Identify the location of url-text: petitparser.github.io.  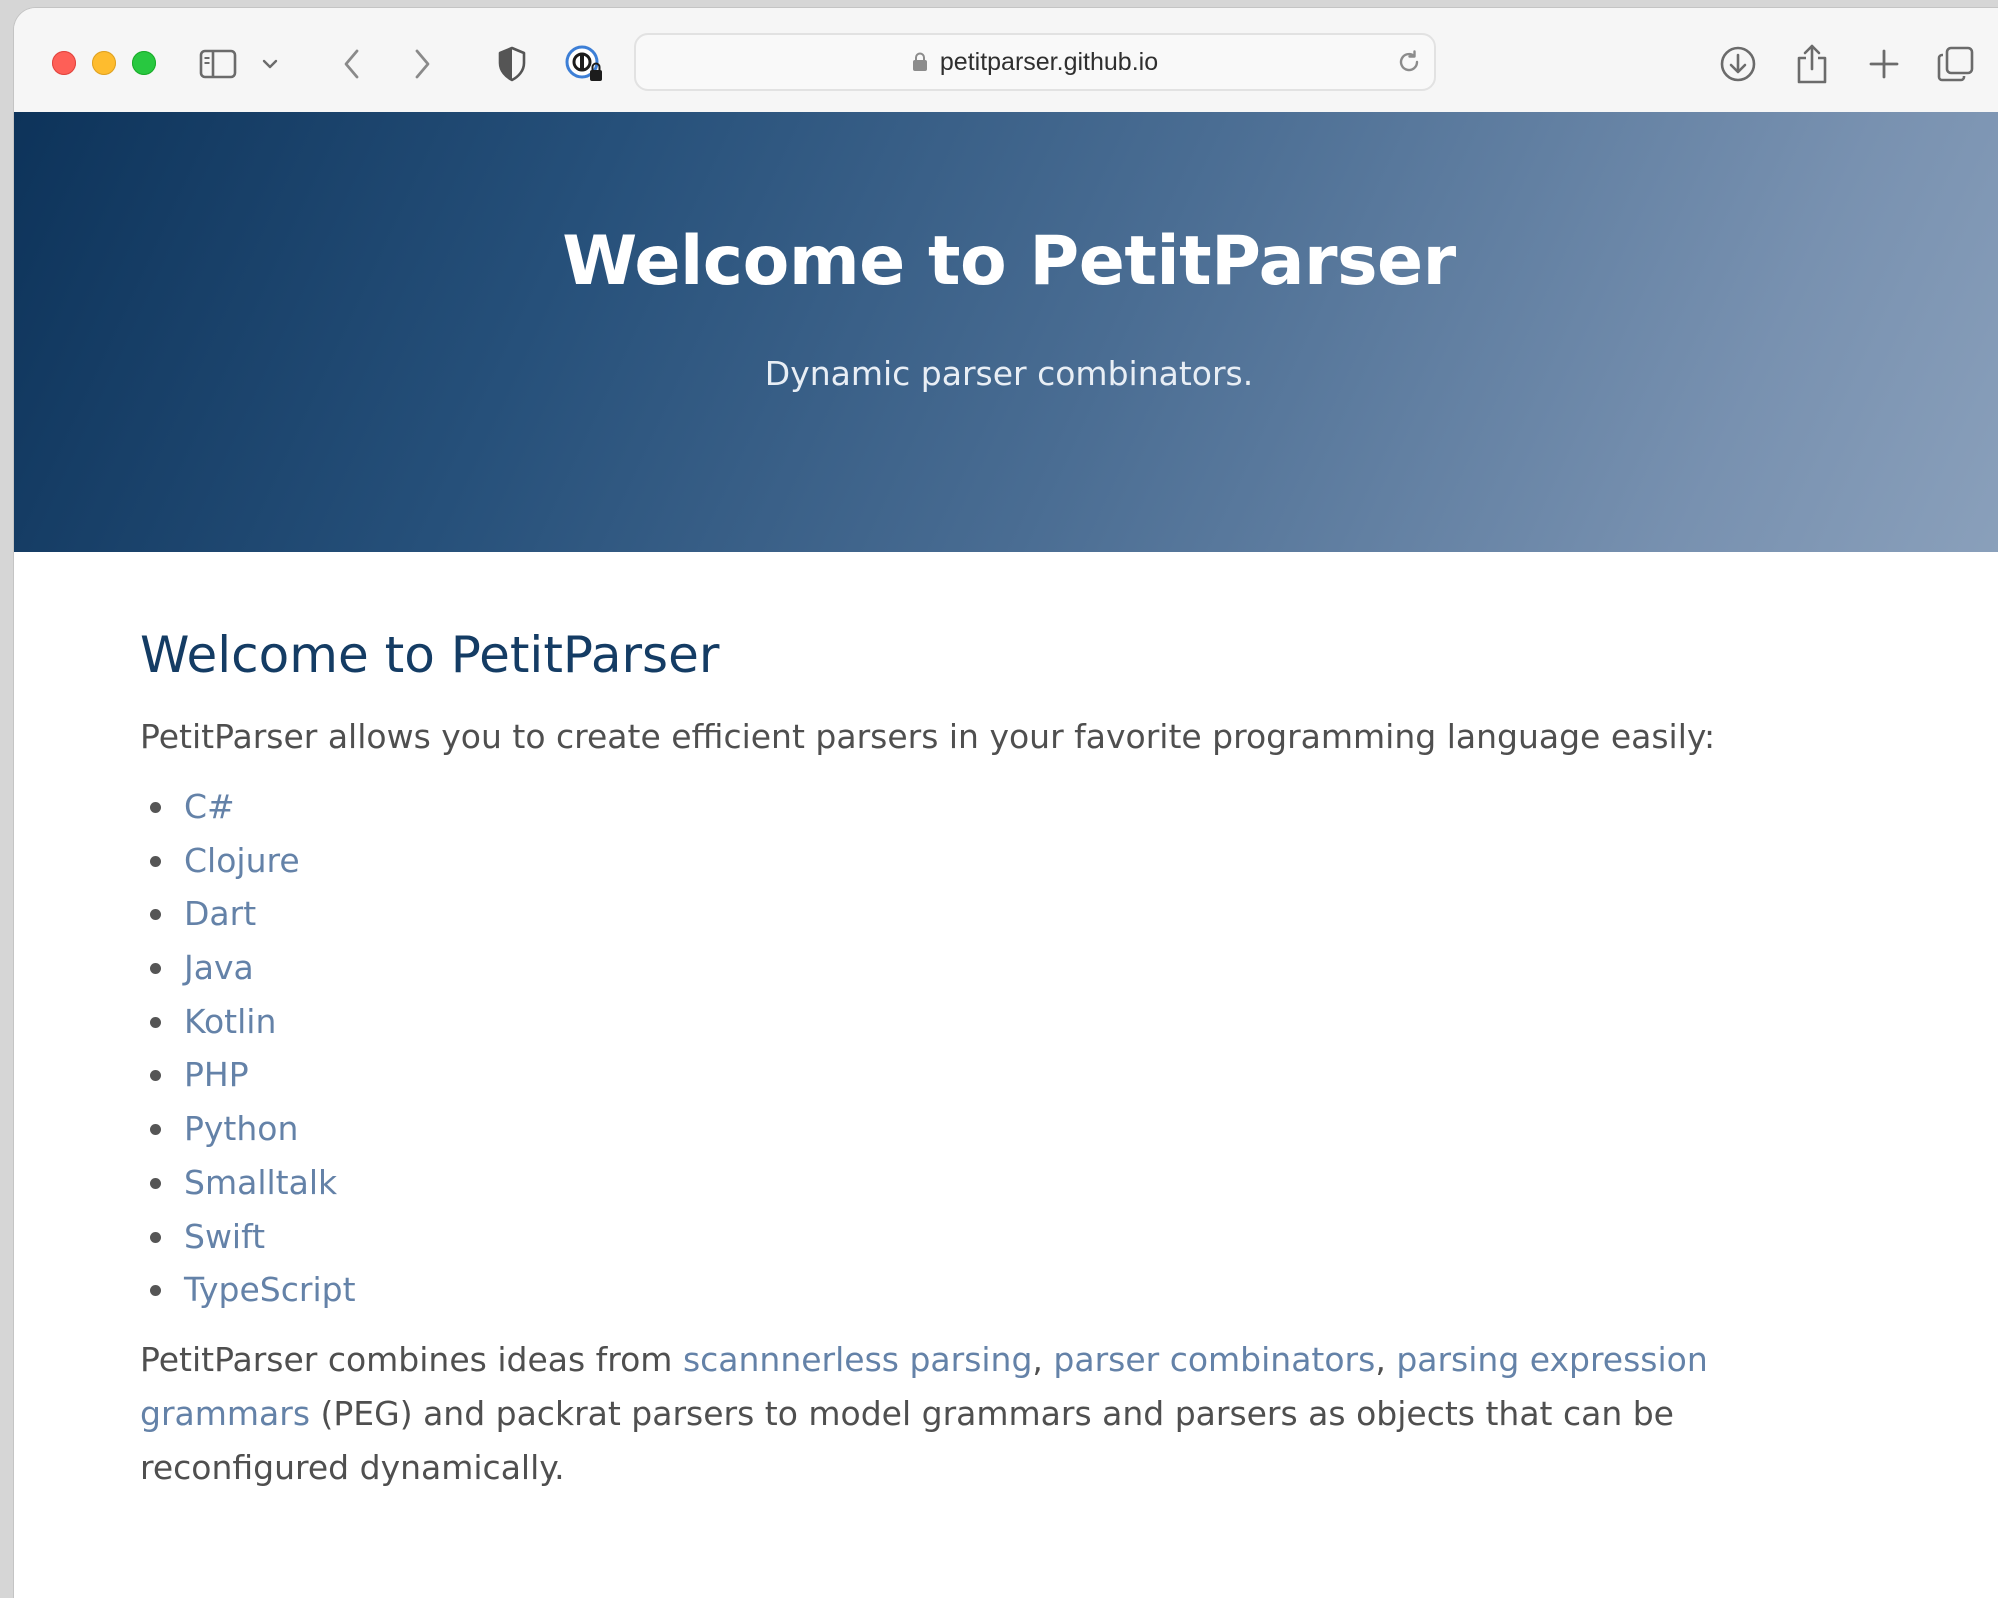
(1049, 61).